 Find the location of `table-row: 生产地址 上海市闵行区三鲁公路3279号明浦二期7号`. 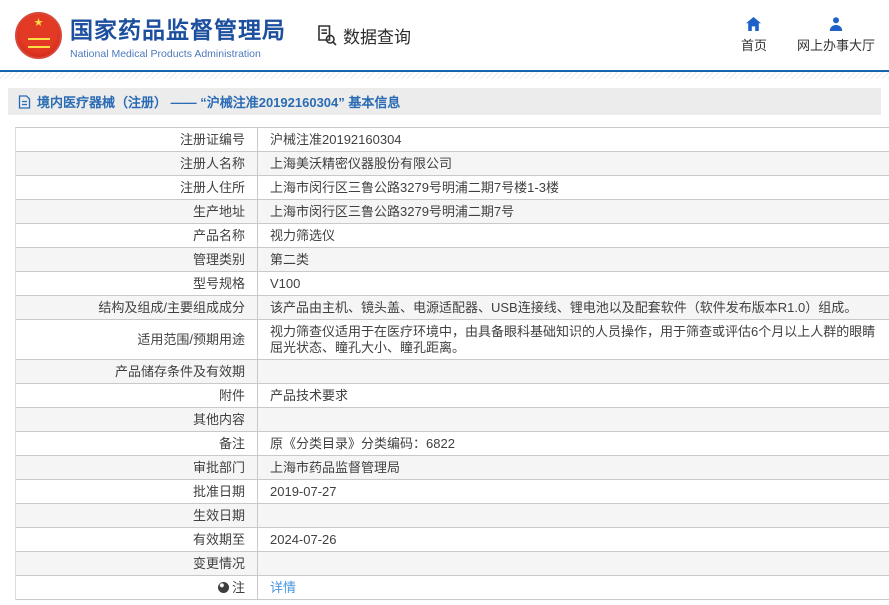

table-row: 生产地址 上海市闵行区三鲁公路3279号明浦二期7号 is located at coordinates (452, 212).